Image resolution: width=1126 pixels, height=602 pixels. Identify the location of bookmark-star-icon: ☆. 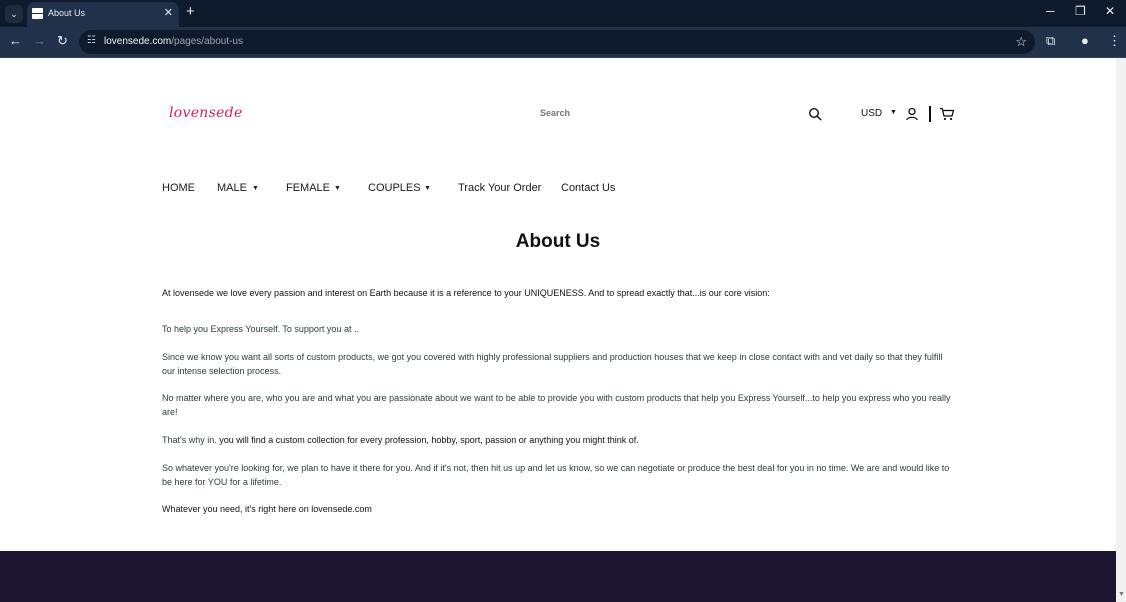
(1021, 42).